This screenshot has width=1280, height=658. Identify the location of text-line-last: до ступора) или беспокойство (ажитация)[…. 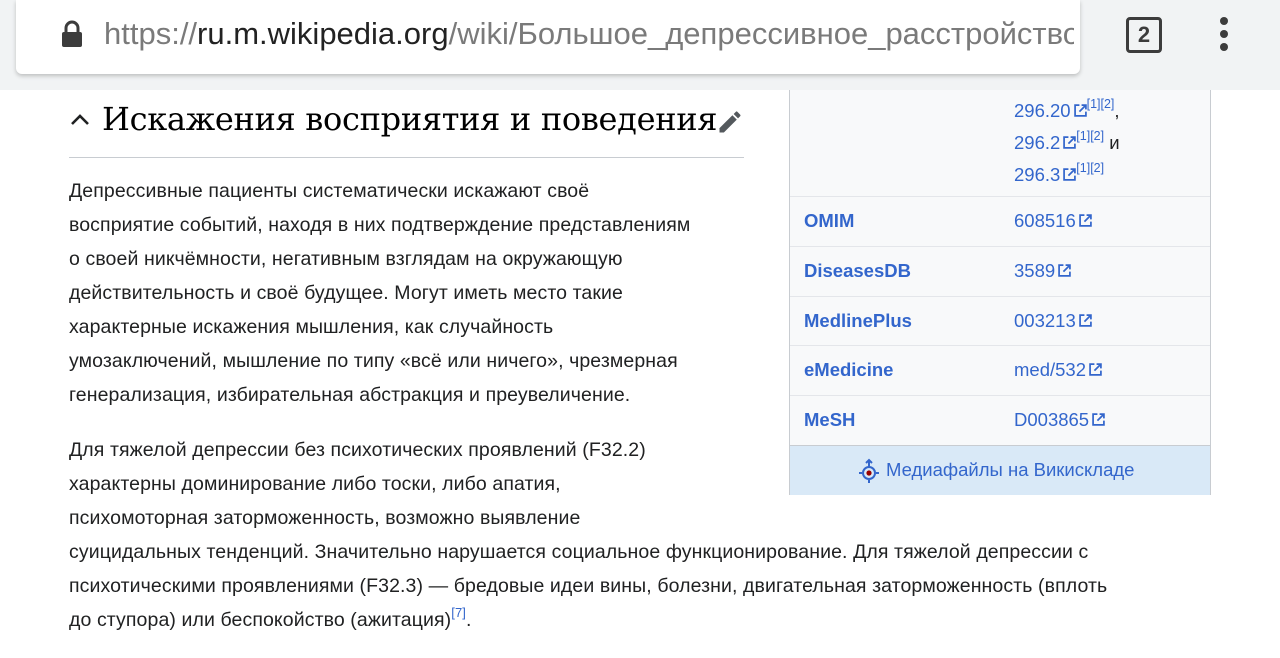
(588, 620).